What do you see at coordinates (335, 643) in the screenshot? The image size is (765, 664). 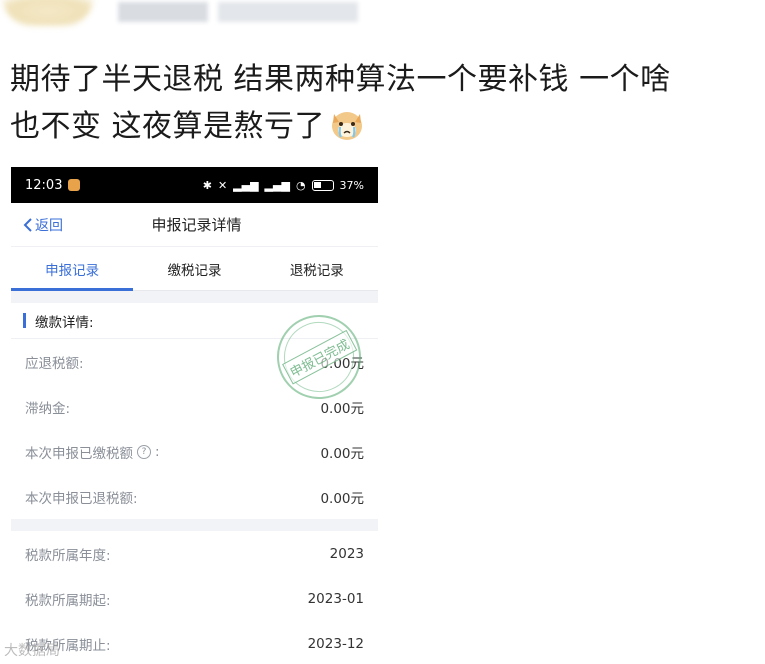 I see `period-value: 2023-12` at bounding box center [335, 643].